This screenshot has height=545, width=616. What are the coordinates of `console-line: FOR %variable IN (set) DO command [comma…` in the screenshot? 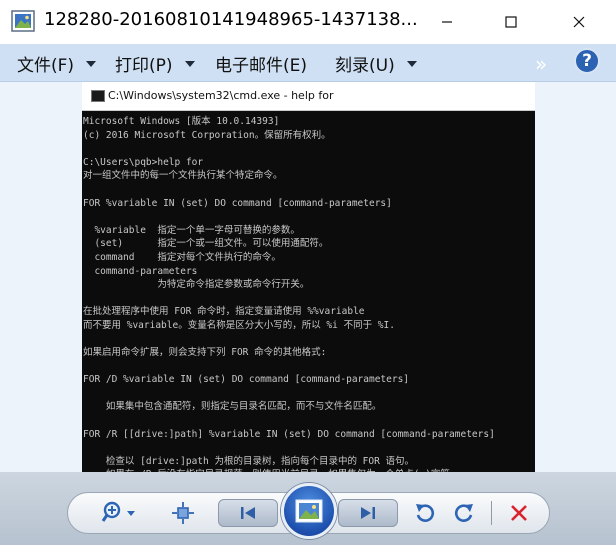 It's located at (237, 203).